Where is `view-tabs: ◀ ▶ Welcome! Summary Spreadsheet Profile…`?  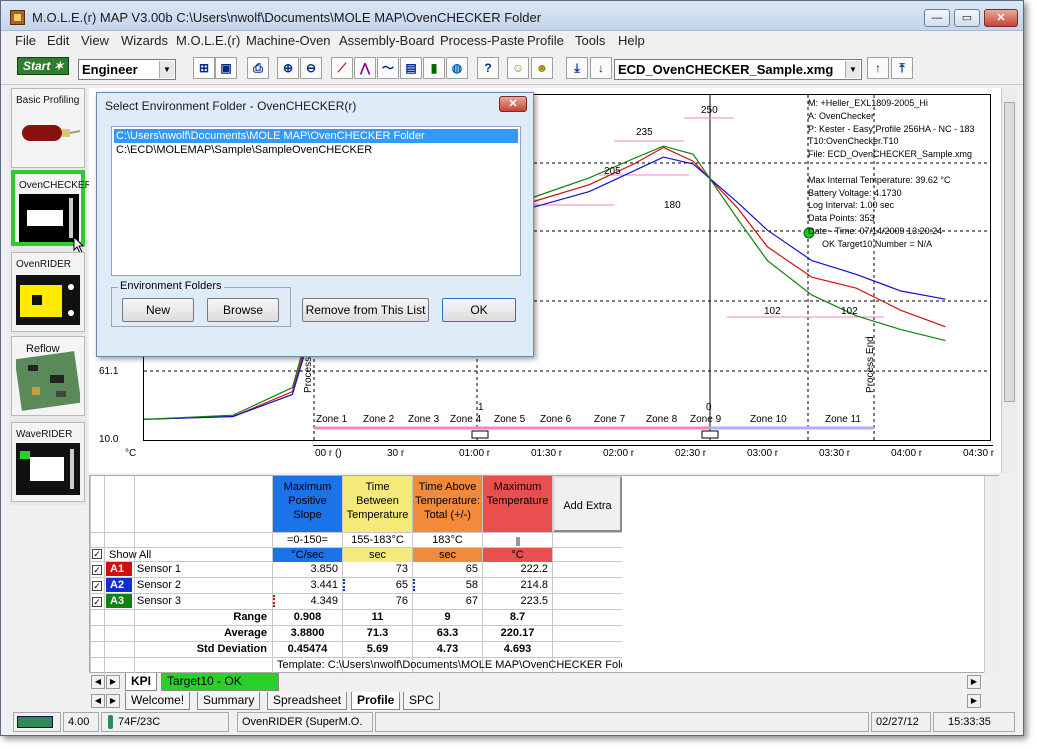
view-tabs: ◀ ▶ Welcome! Summary Spreadsheet Profile… is located at coordinates (544, 701).